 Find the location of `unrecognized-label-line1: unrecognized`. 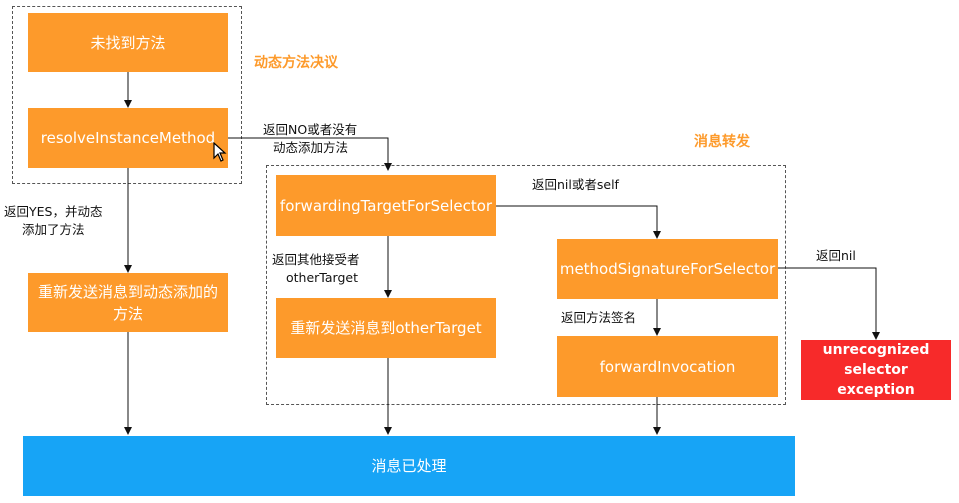

unrecognized-label-line1: unrecognized is located at coordinates (876, 350).